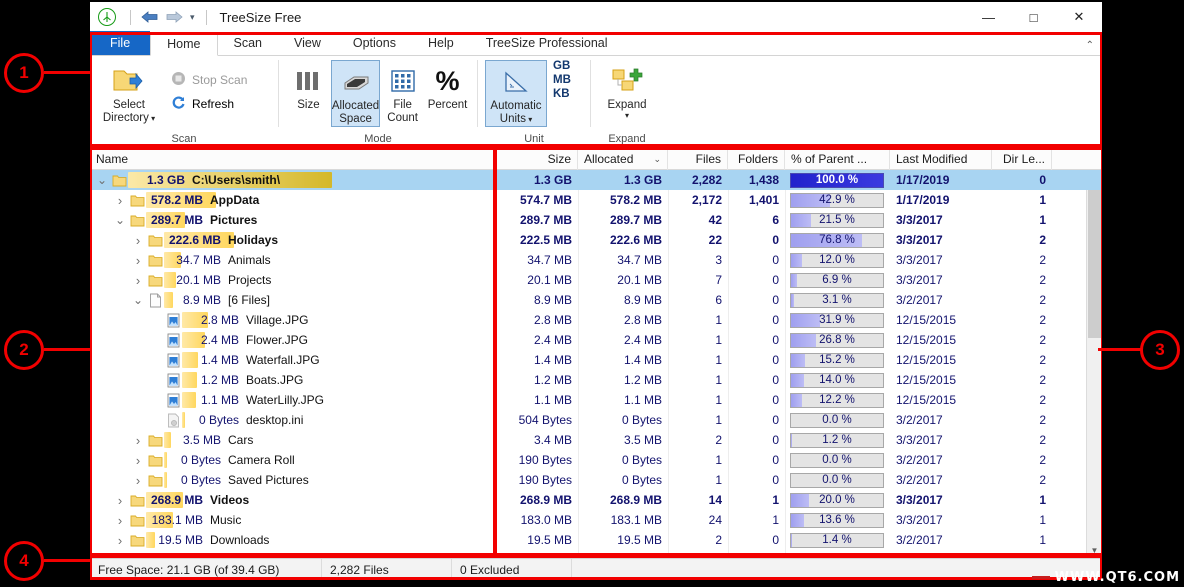 This screenshot has width=1184, height=587. Describe the element at coordinates (623, 159) in the screenshot. I see `column-header-allocated: Allocated ⌄` at that location.